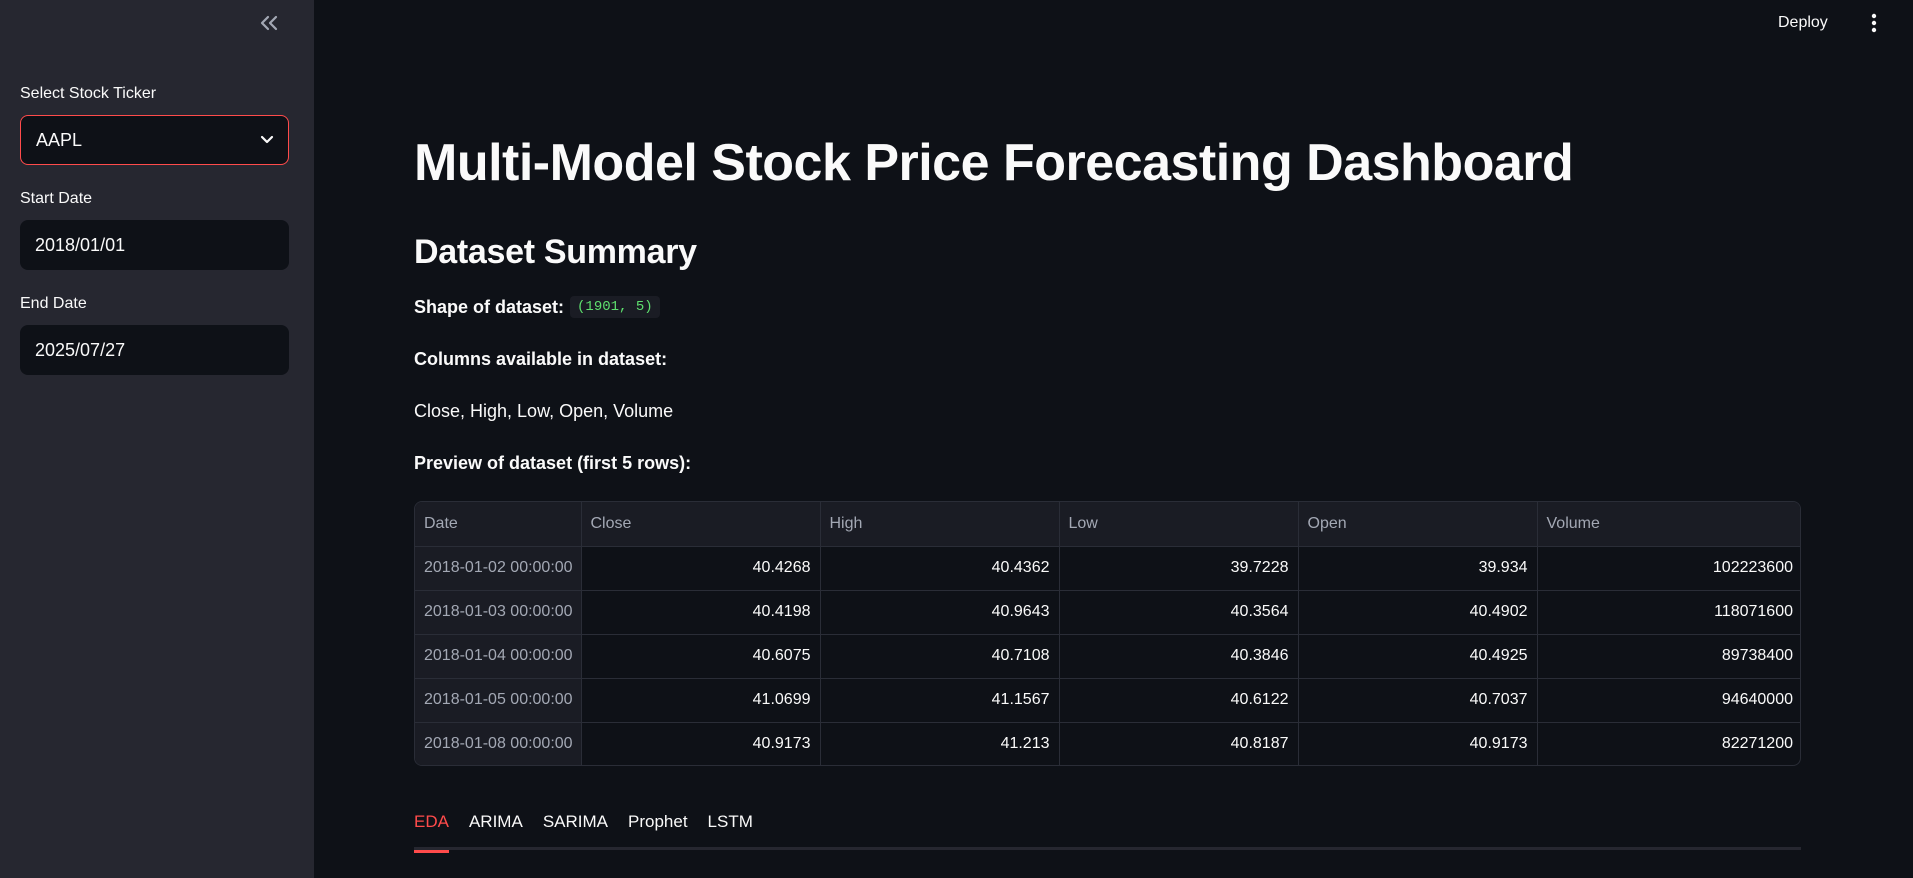 The width and height of the screenshot is (1913, 878). I want to click on table-cell: 89738400, so click(1668, 656).